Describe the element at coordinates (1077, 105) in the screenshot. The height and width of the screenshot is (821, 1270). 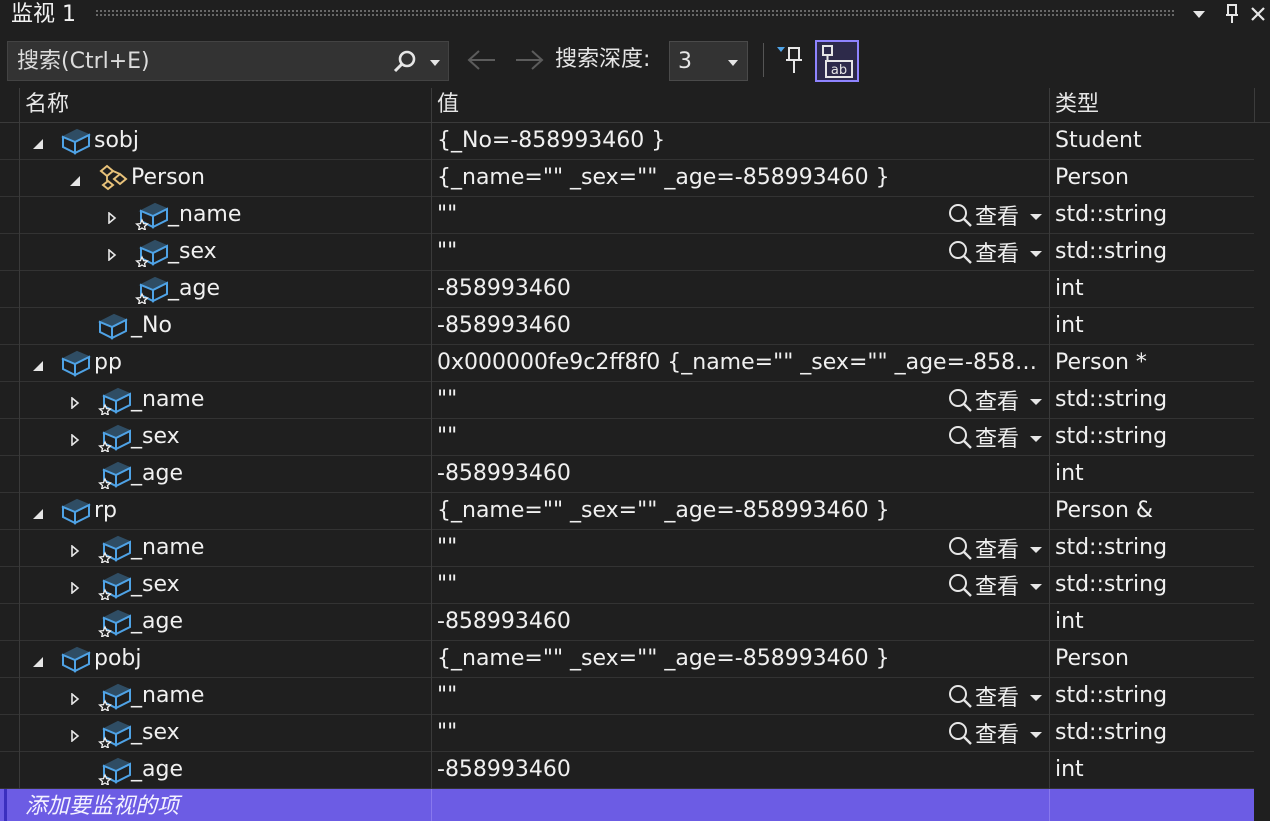
I see `column-header-type: 类型` at that location.